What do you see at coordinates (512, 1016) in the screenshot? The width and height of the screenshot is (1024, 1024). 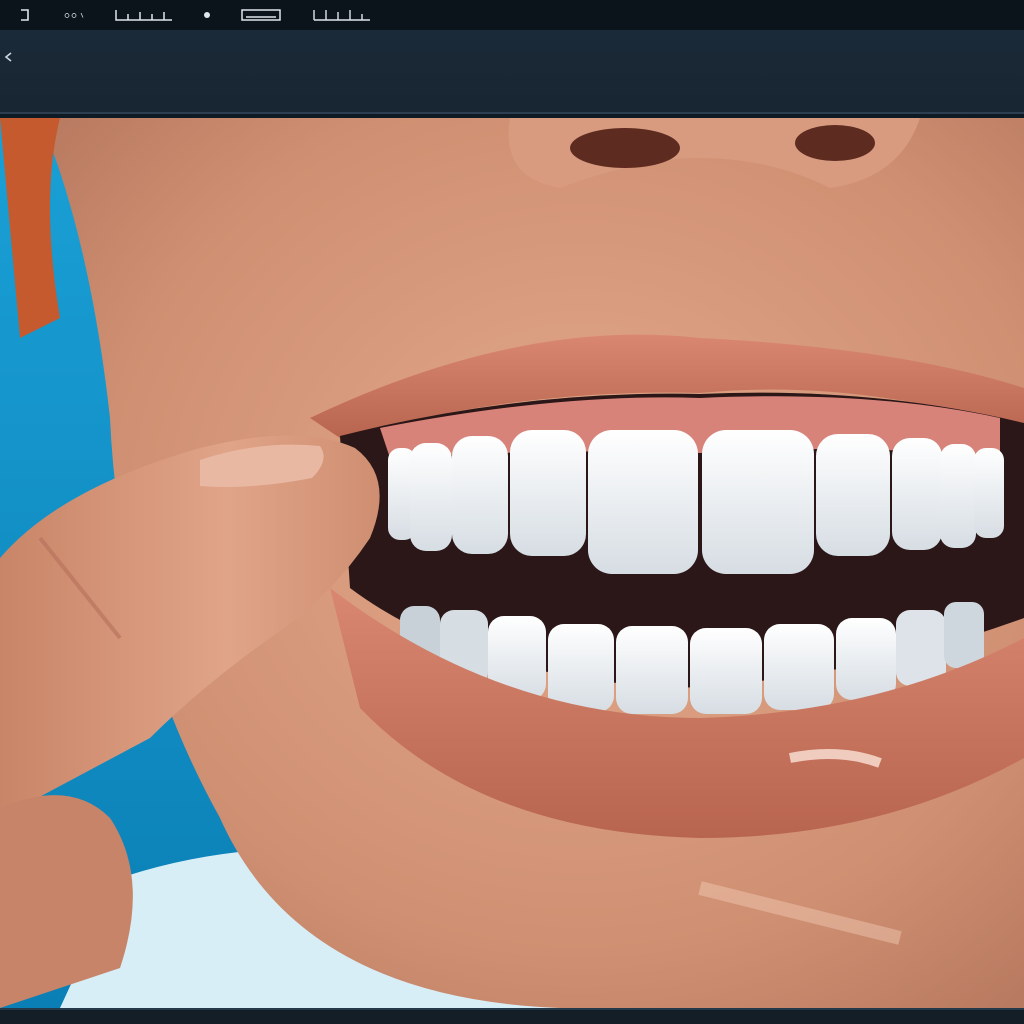 I see `bottom-status-strip` at bounding box center [512, 1016].